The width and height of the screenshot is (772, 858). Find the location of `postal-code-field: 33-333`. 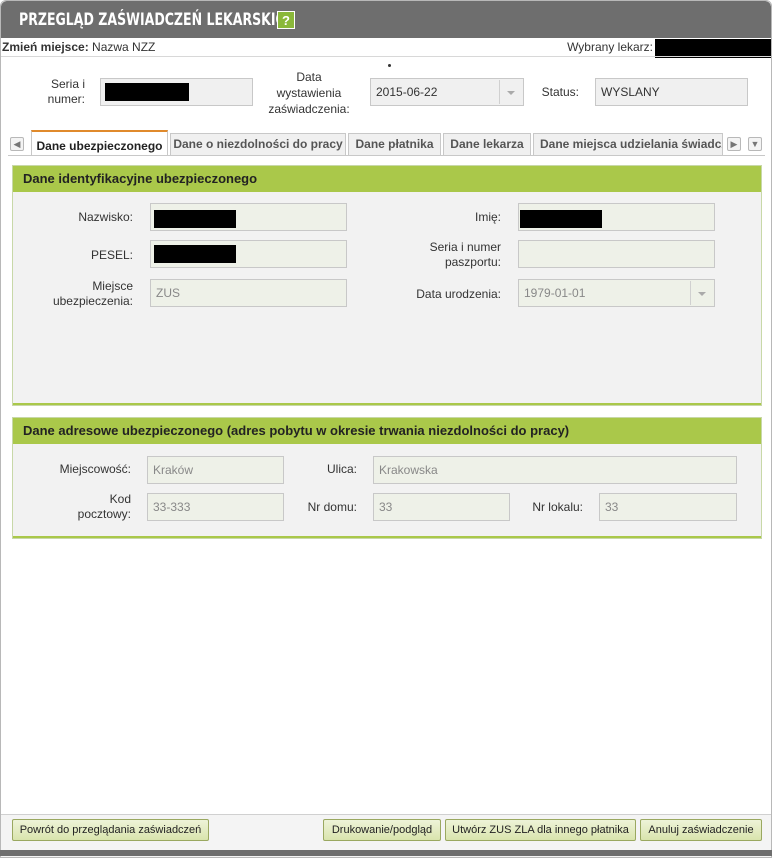

postal-code-field: 33-333 is located at coordinates (215, 507).